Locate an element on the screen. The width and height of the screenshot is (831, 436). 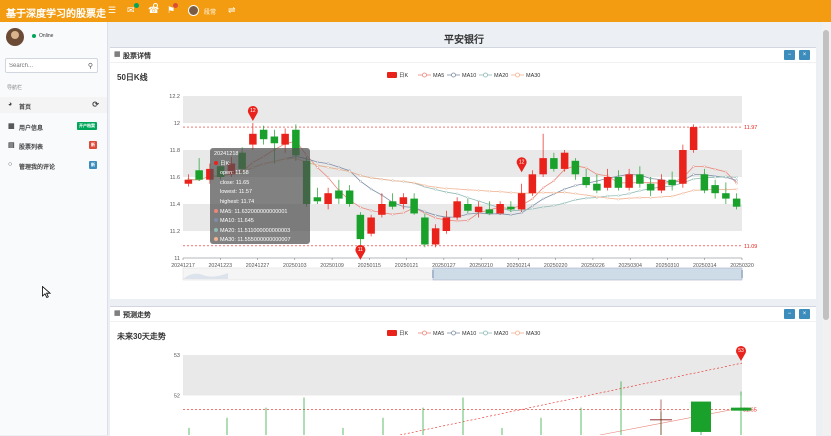
user-avatar is located at coordinates (193, 10).